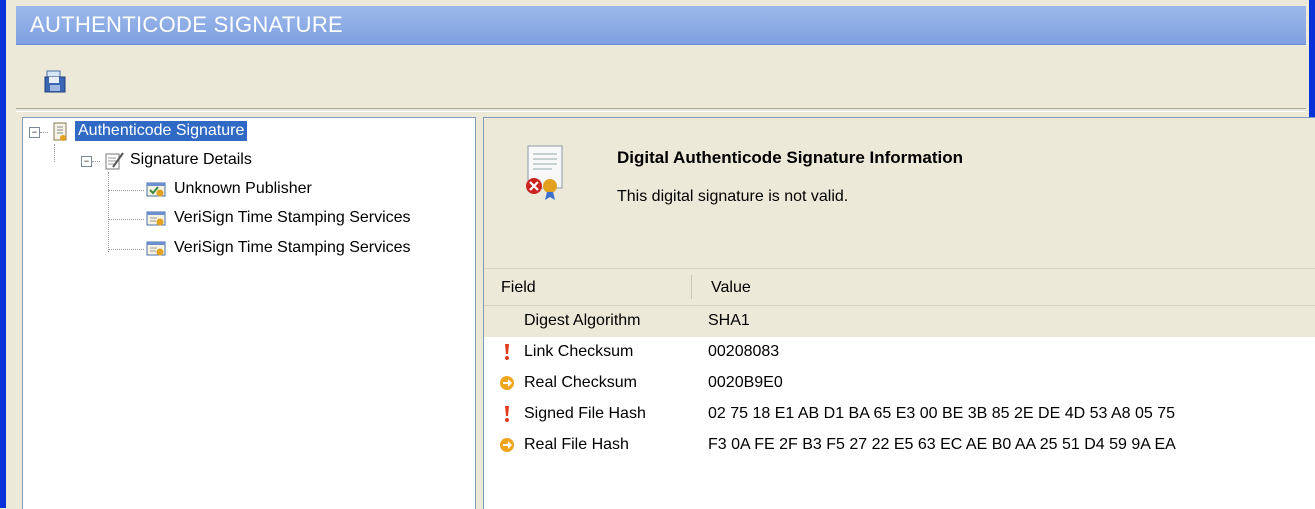 This screenshot has height=509, width=1315. Describe the element at coordinates (544, 174) in the screenshot. I see `invalid-certificate-icon` at that location.